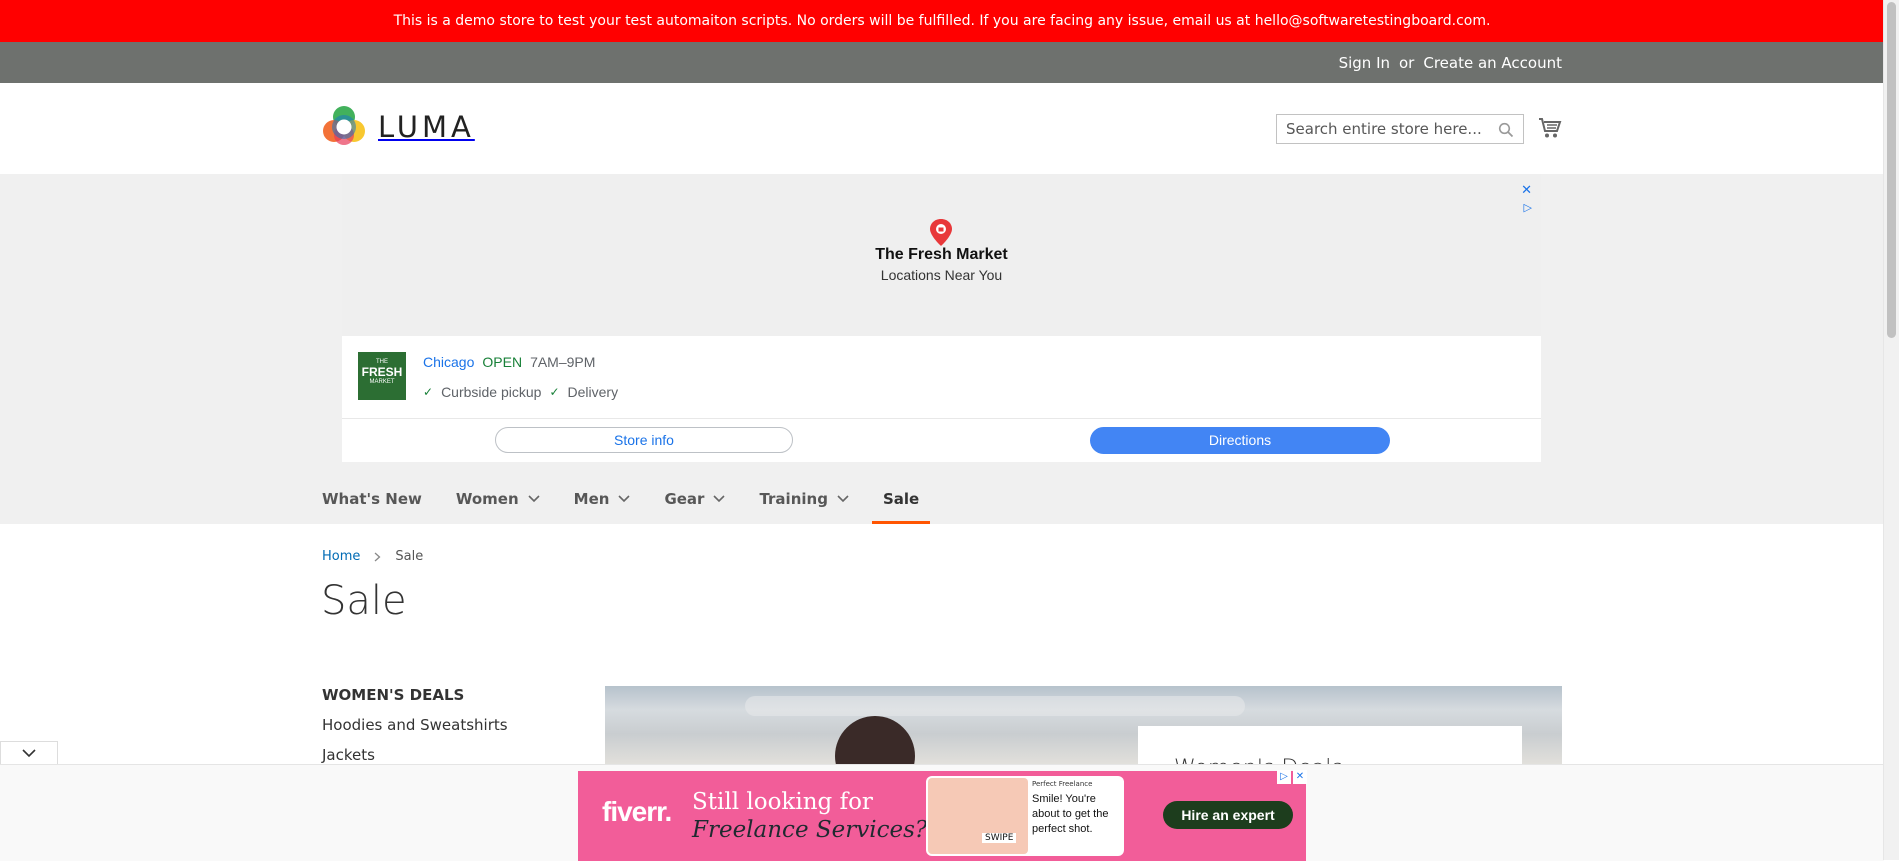 This screenshot has width=1899, height=861. Describe the element at coordinates (995, 706) in the screenshot. I see `banner-background` at that location.